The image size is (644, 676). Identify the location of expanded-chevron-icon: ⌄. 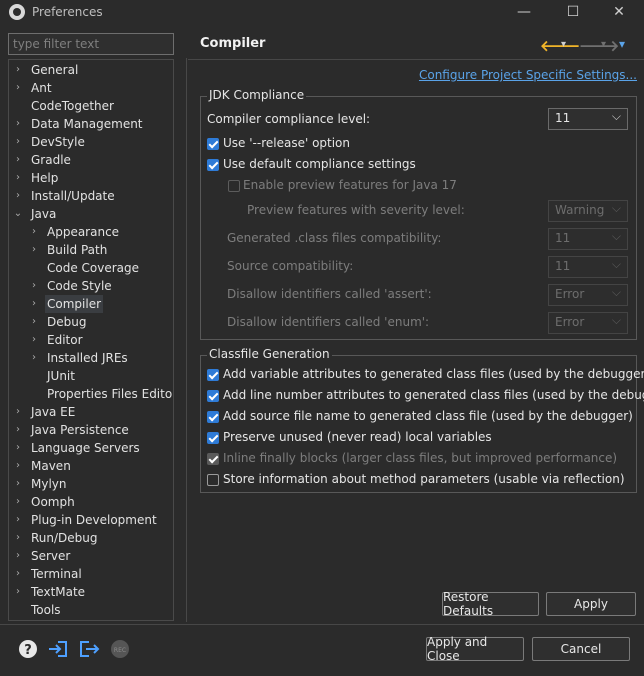
(18, 214).